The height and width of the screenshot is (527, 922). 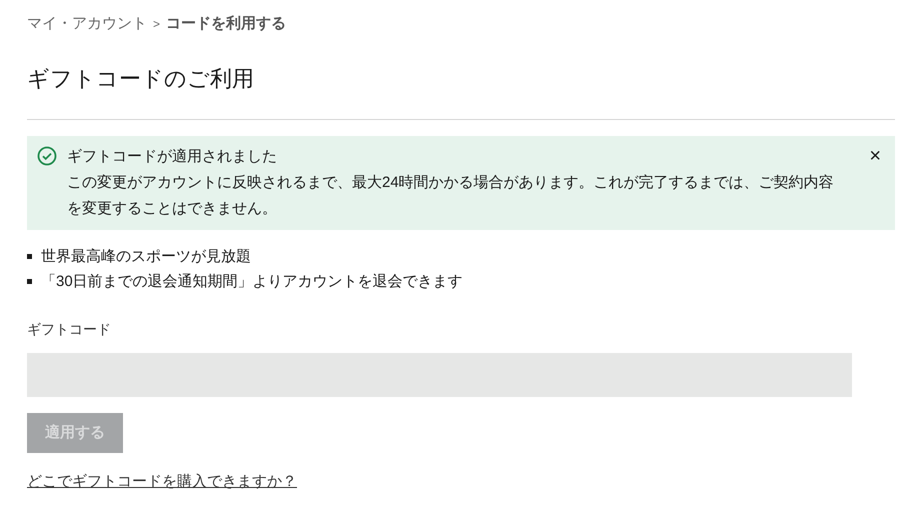 What do you see at coordinates (252, 282) in the screenshot?
I see `benefit-text: 「30日前までの退会通知期間」よりアカウントを退会できます` at bounding box center [252, 282].